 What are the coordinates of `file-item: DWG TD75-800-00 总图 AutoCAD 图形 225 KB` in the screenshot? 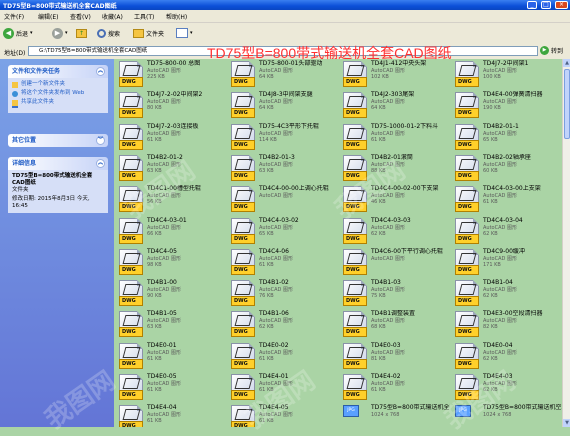 It's located at (170, 74).